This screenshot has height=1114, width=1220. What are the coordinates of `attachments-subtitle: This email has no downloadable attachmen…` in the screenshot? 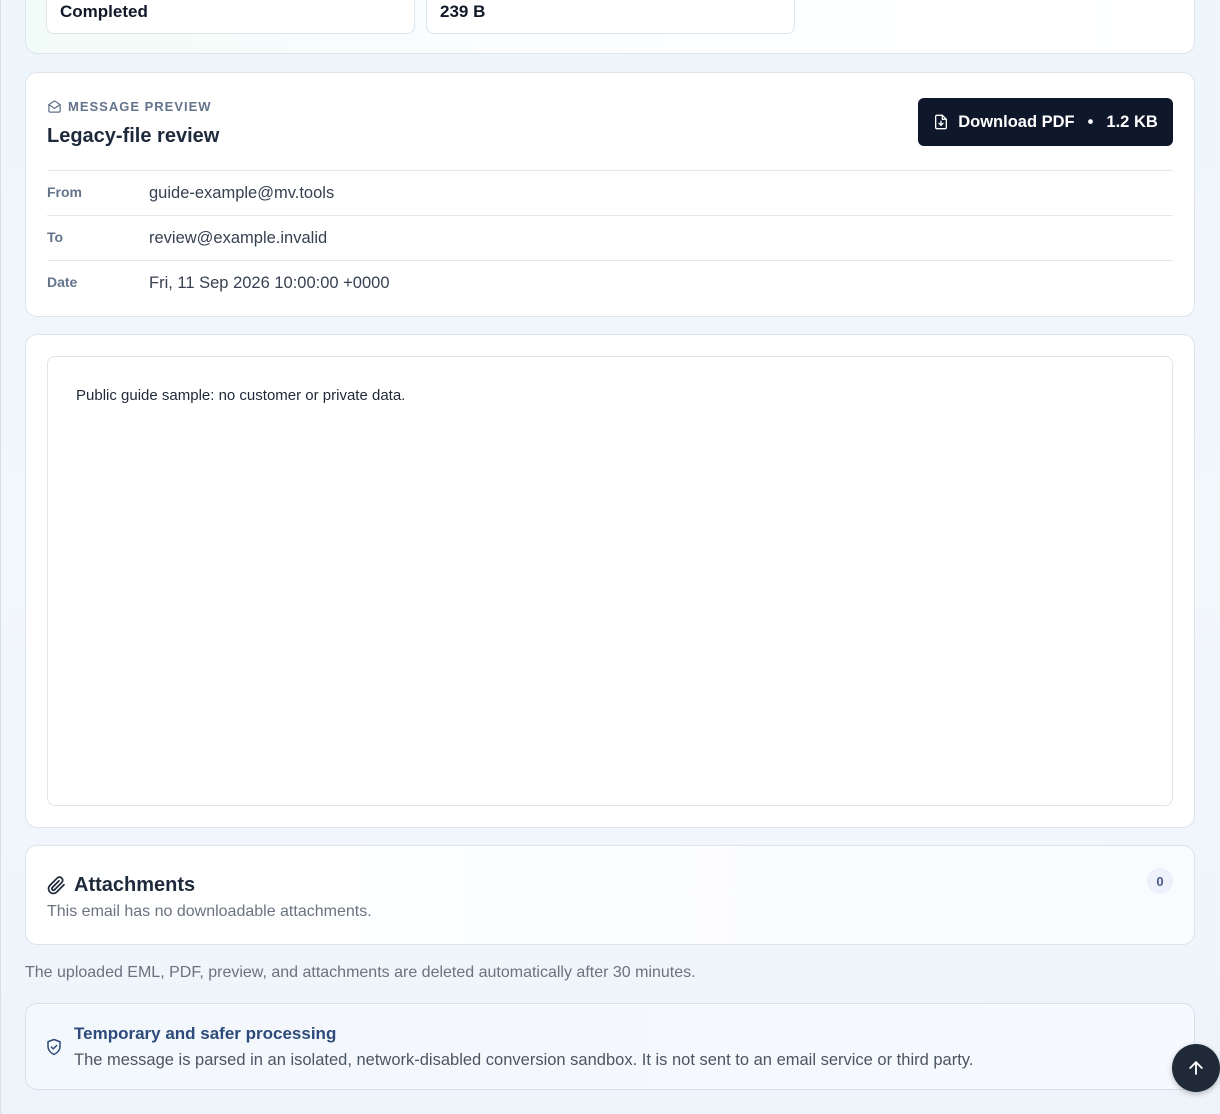 It's located at (209, 911).